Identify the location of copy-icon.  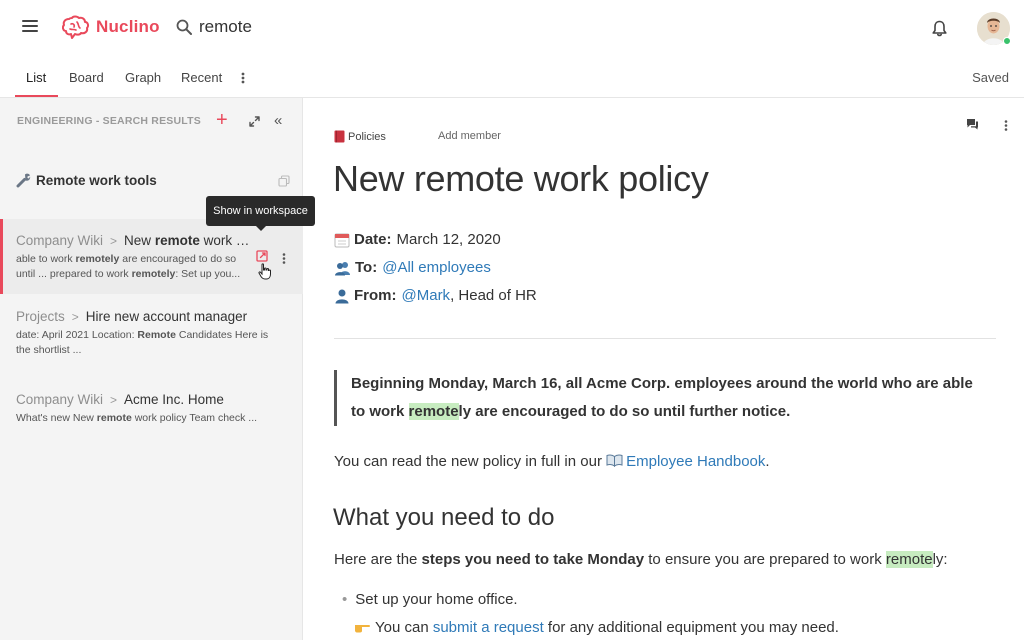
(284, 183).